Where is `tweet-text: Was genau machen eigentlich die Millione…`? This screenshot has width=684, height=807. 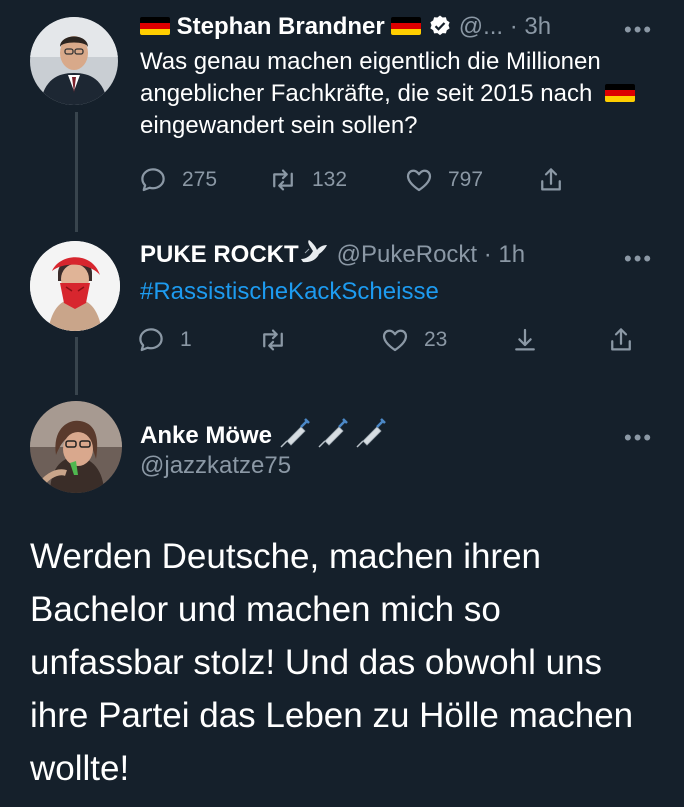 tweet-text: Was genau machen eigentlich die Millione… is located at coordinates (400, 94).